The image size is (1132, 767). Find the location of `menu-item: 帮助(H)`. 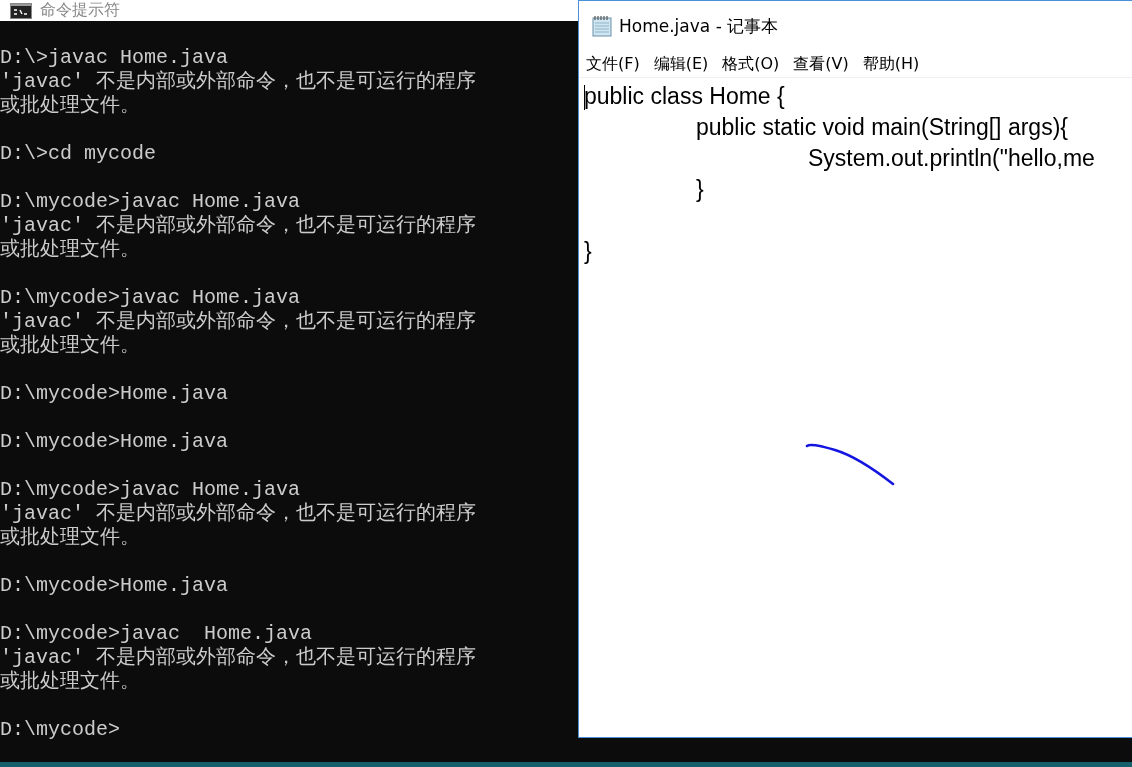

menu-item: 帮助(H) is located at coordinates (891, 64).